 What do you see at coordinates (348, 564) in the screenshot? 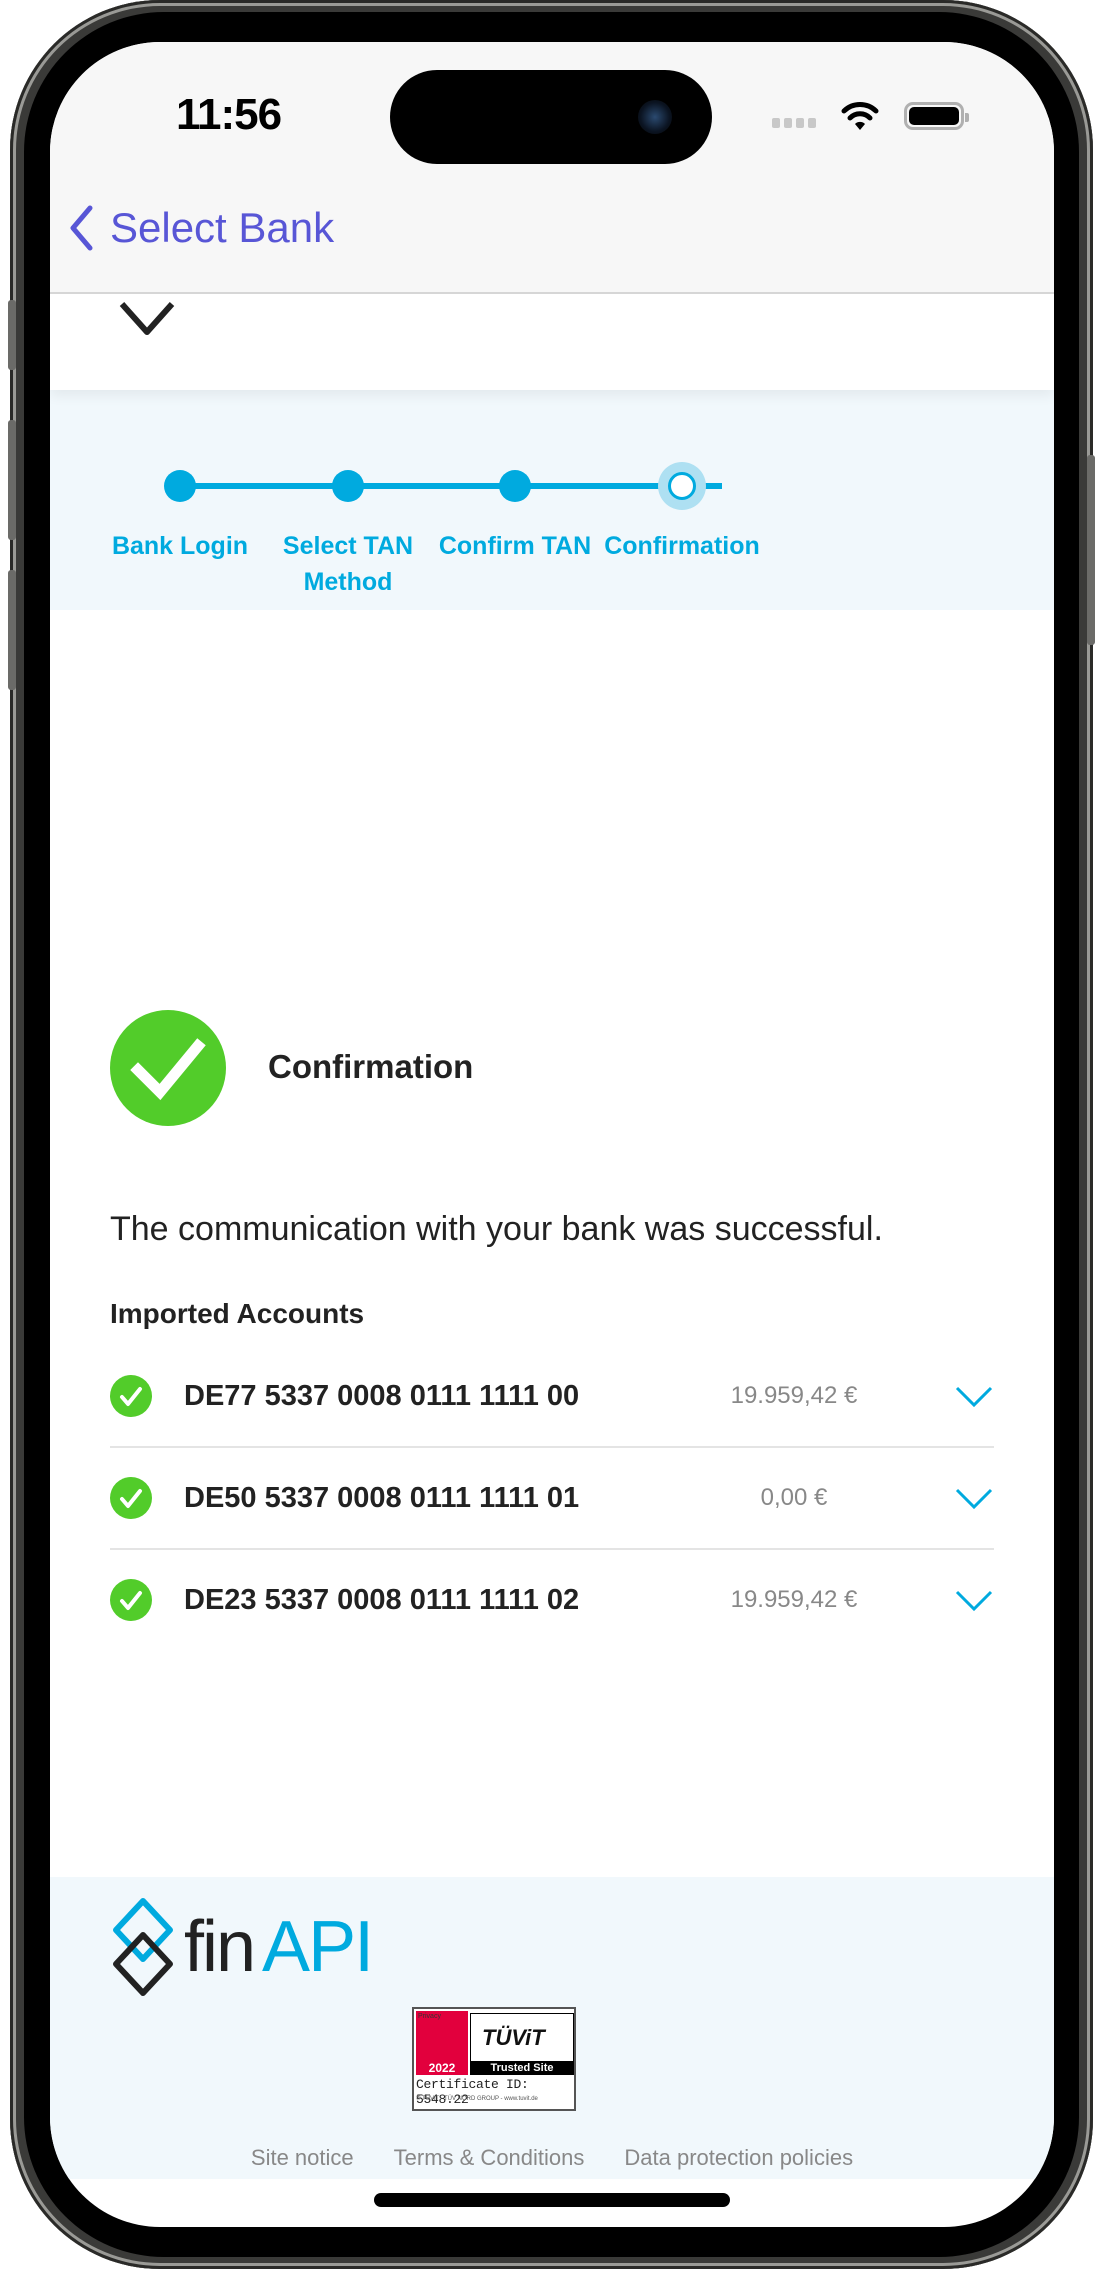
I see `step-label-select-tan: Select TAN Method` at bounding box center [348, 564].